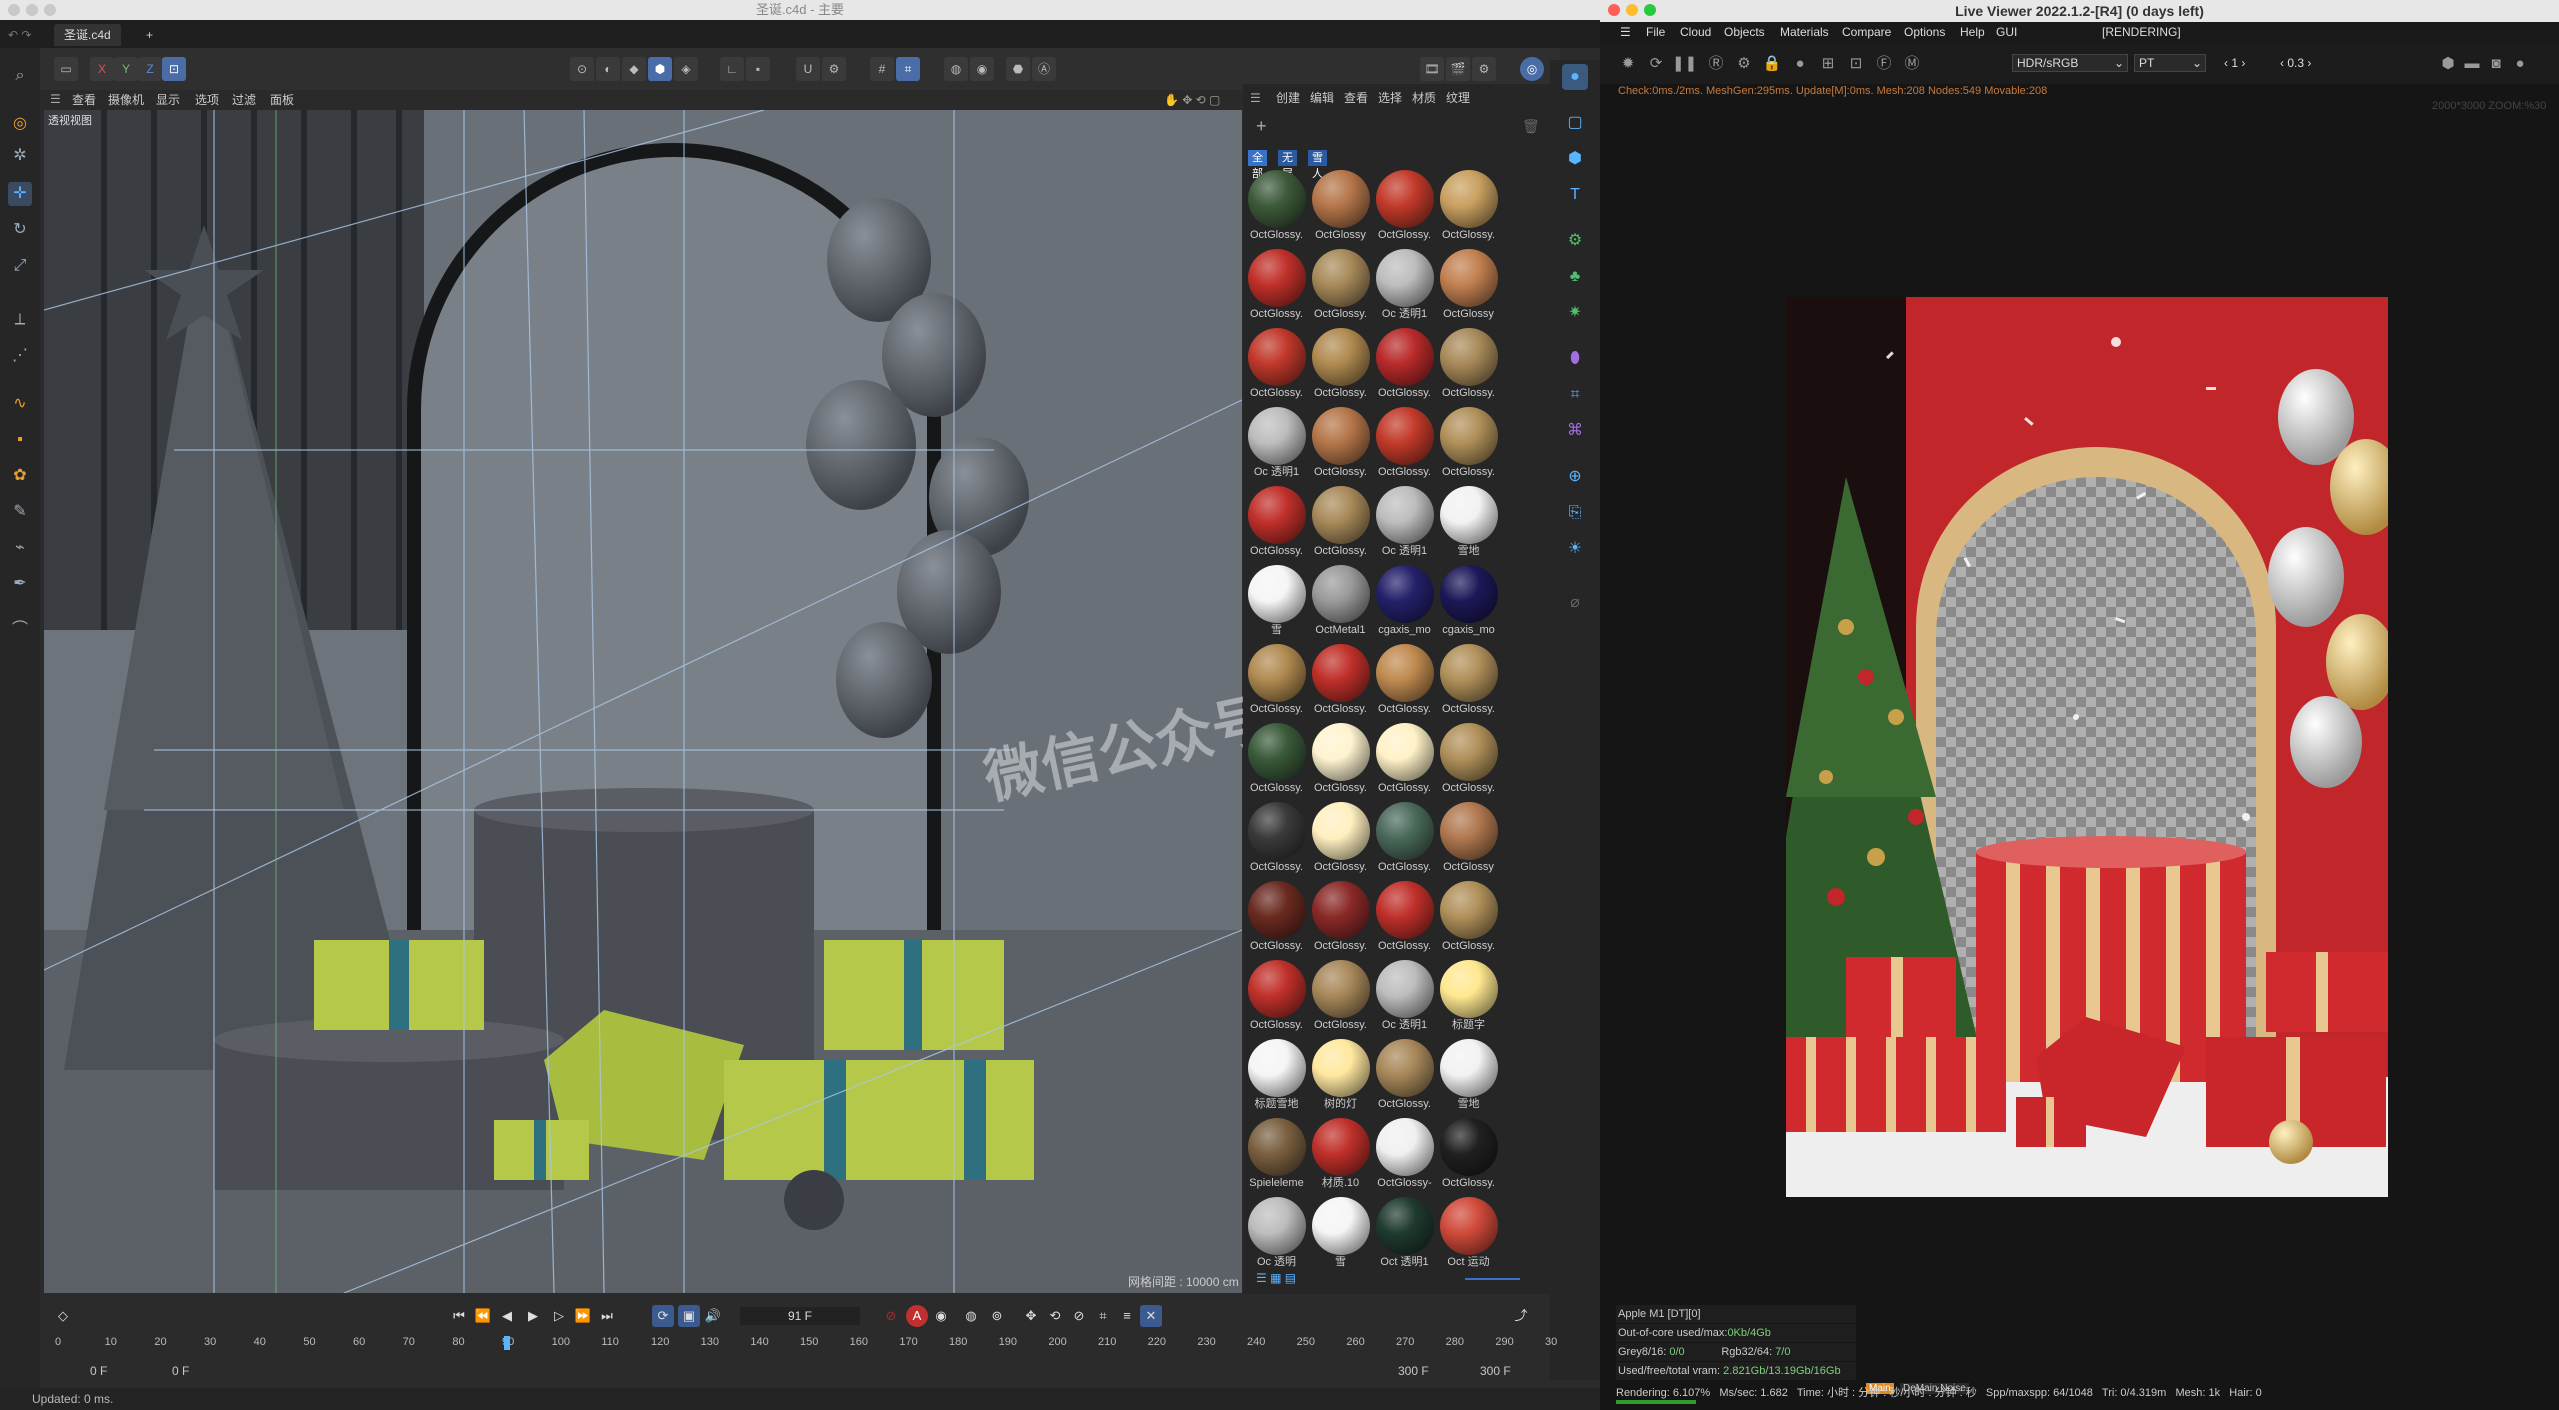 The image size is (2559, 1410). I want to click on paint-tool-icon: ▪, so click(20, 440).